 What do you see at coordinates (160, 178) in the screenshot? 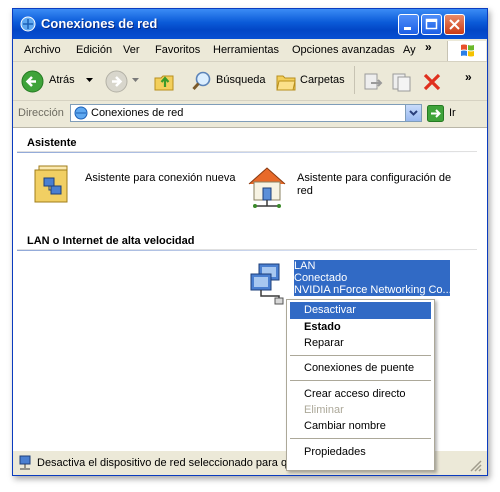
I see `new-connection-wizard-label: Asistente para conexión nueva` at bounding box center [160, 178].